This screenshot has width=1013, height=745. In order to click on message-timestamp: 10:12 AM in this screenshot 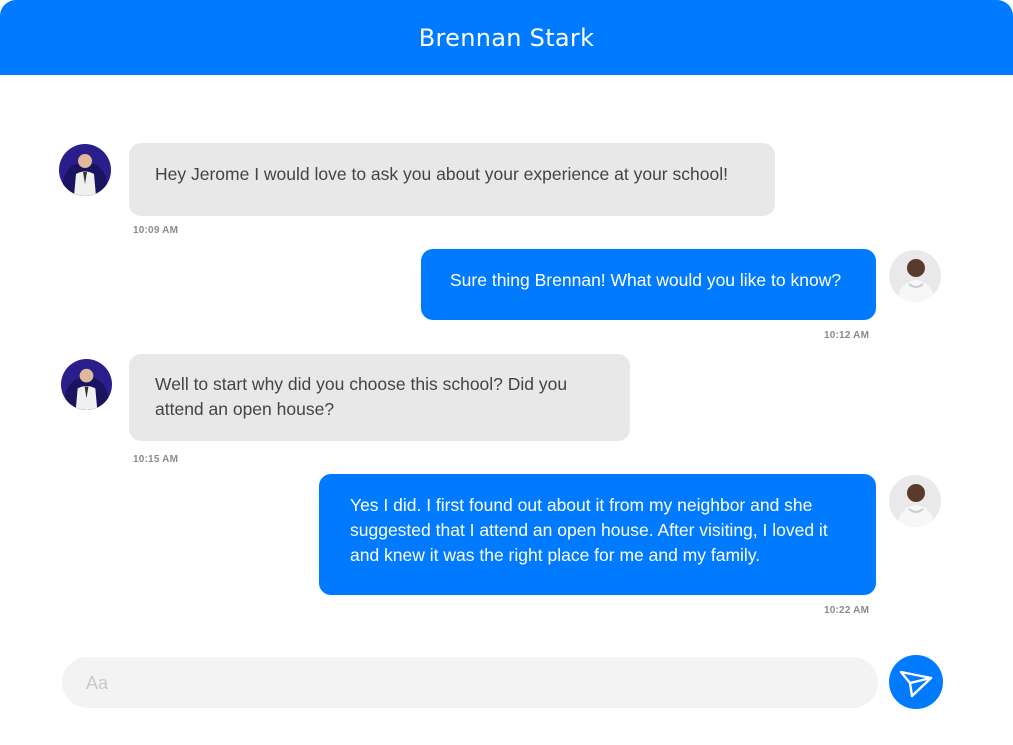, I will do `click(847, 335)`.